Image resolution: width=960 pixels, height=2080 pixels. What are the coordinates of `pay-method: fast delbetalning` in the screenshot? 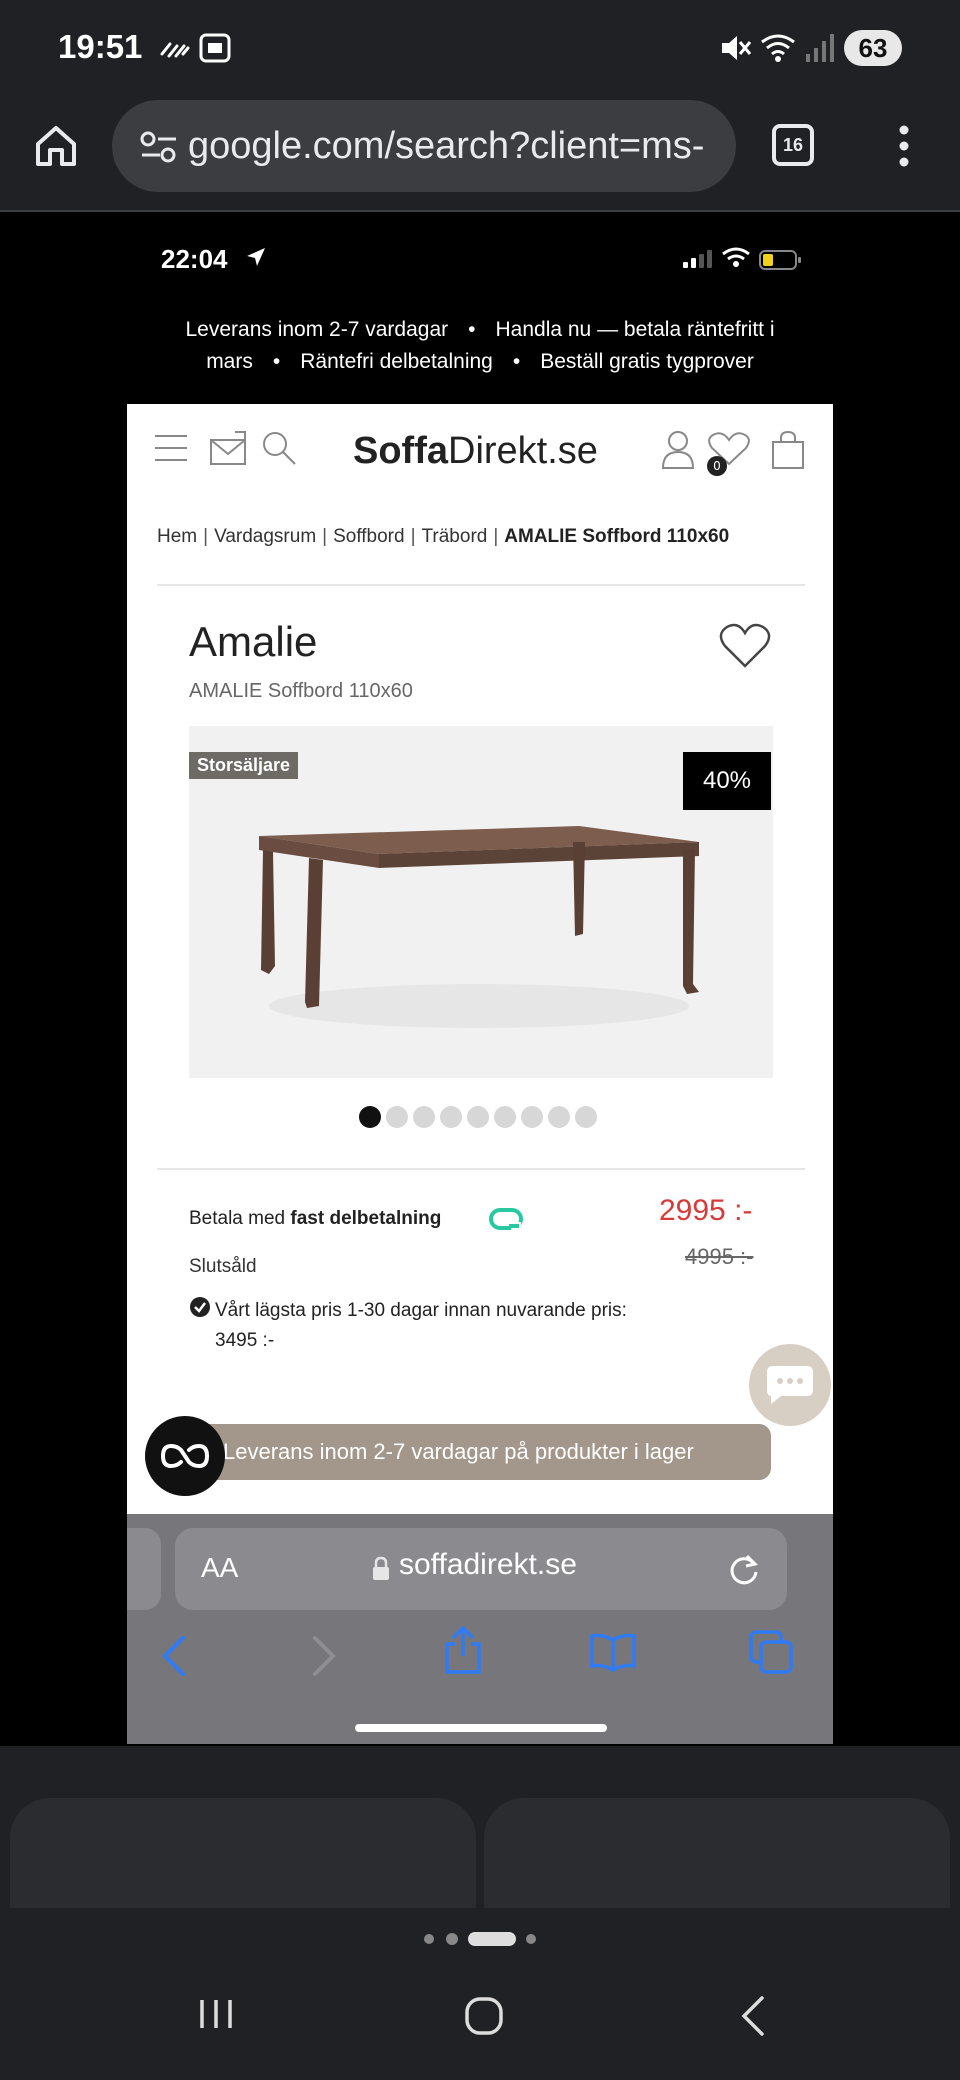 It's located at (366, 1218).